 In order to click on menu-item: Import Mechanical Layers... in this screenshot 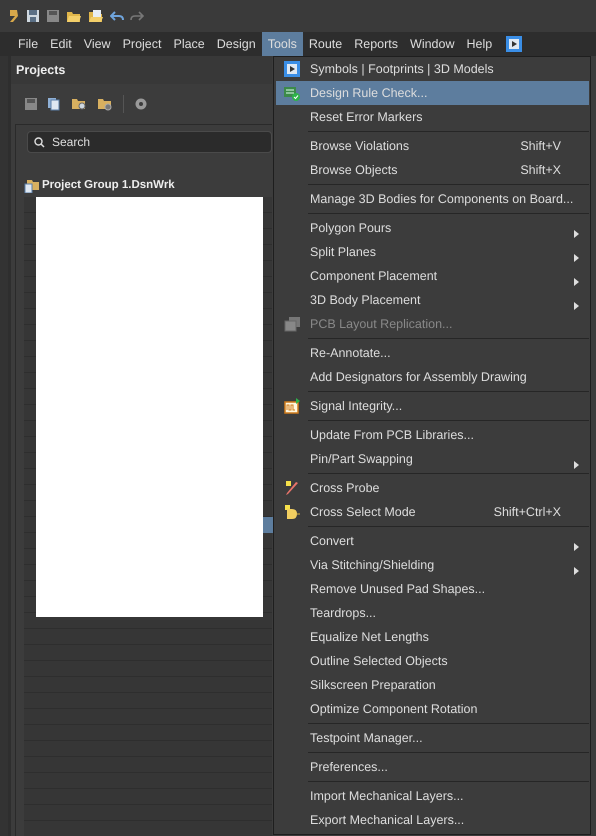, I will do `click(432, 796)`.